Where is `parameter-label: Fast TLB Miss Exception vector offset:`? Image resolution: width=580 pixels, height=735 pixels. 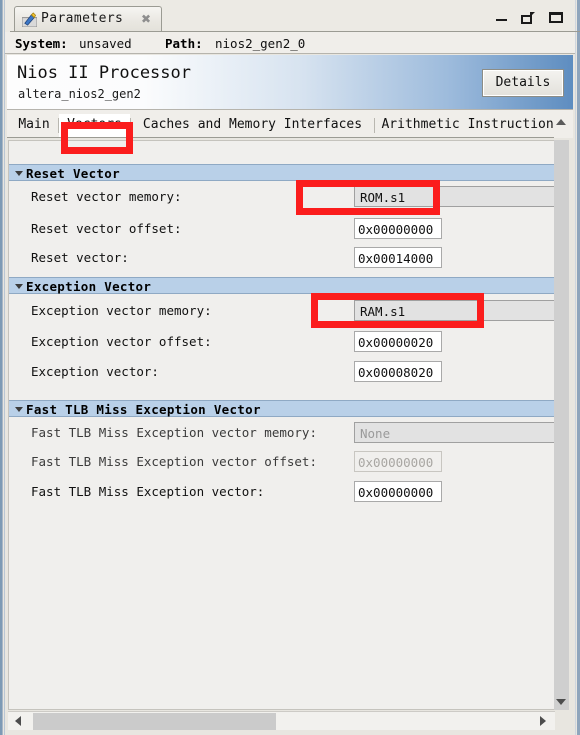 parameter-label: Fast TLB Miss Exception vector offset: is located at coordinates (174, 461).